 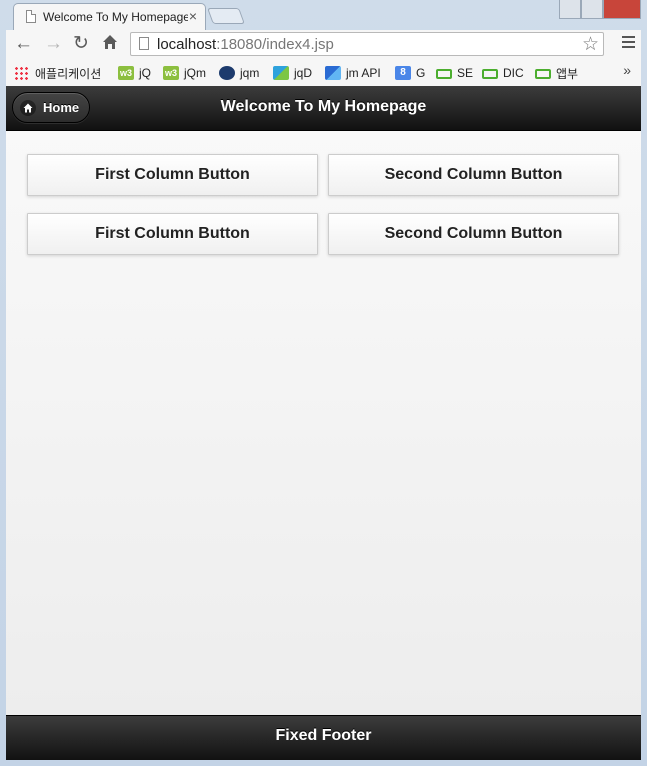 What do you see at coordinates (622, 9) in the screenshot?
I see `close-window-button` at bounding box center [622, 9].